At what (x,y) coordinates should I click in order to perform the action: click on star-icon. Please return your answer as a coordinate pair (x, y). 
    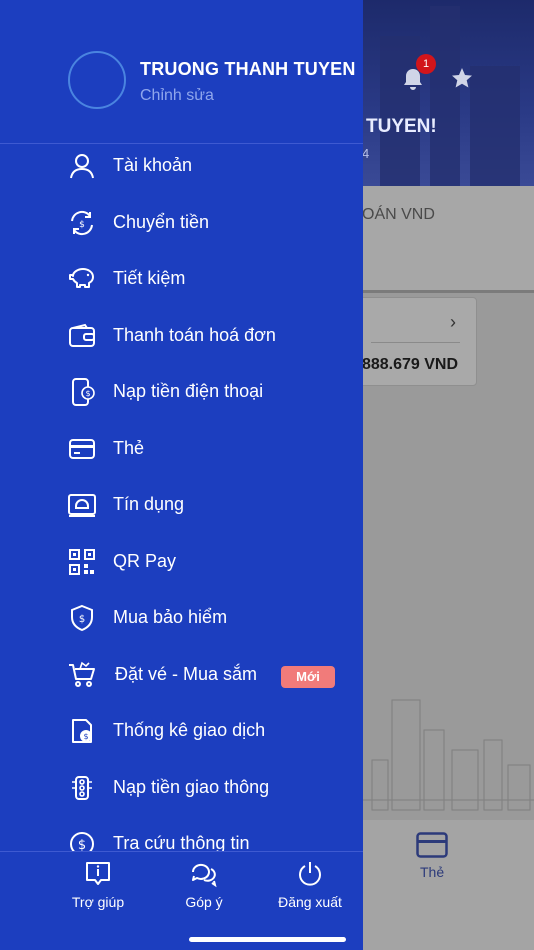
    Looking at the image, I should click on (462, 78).